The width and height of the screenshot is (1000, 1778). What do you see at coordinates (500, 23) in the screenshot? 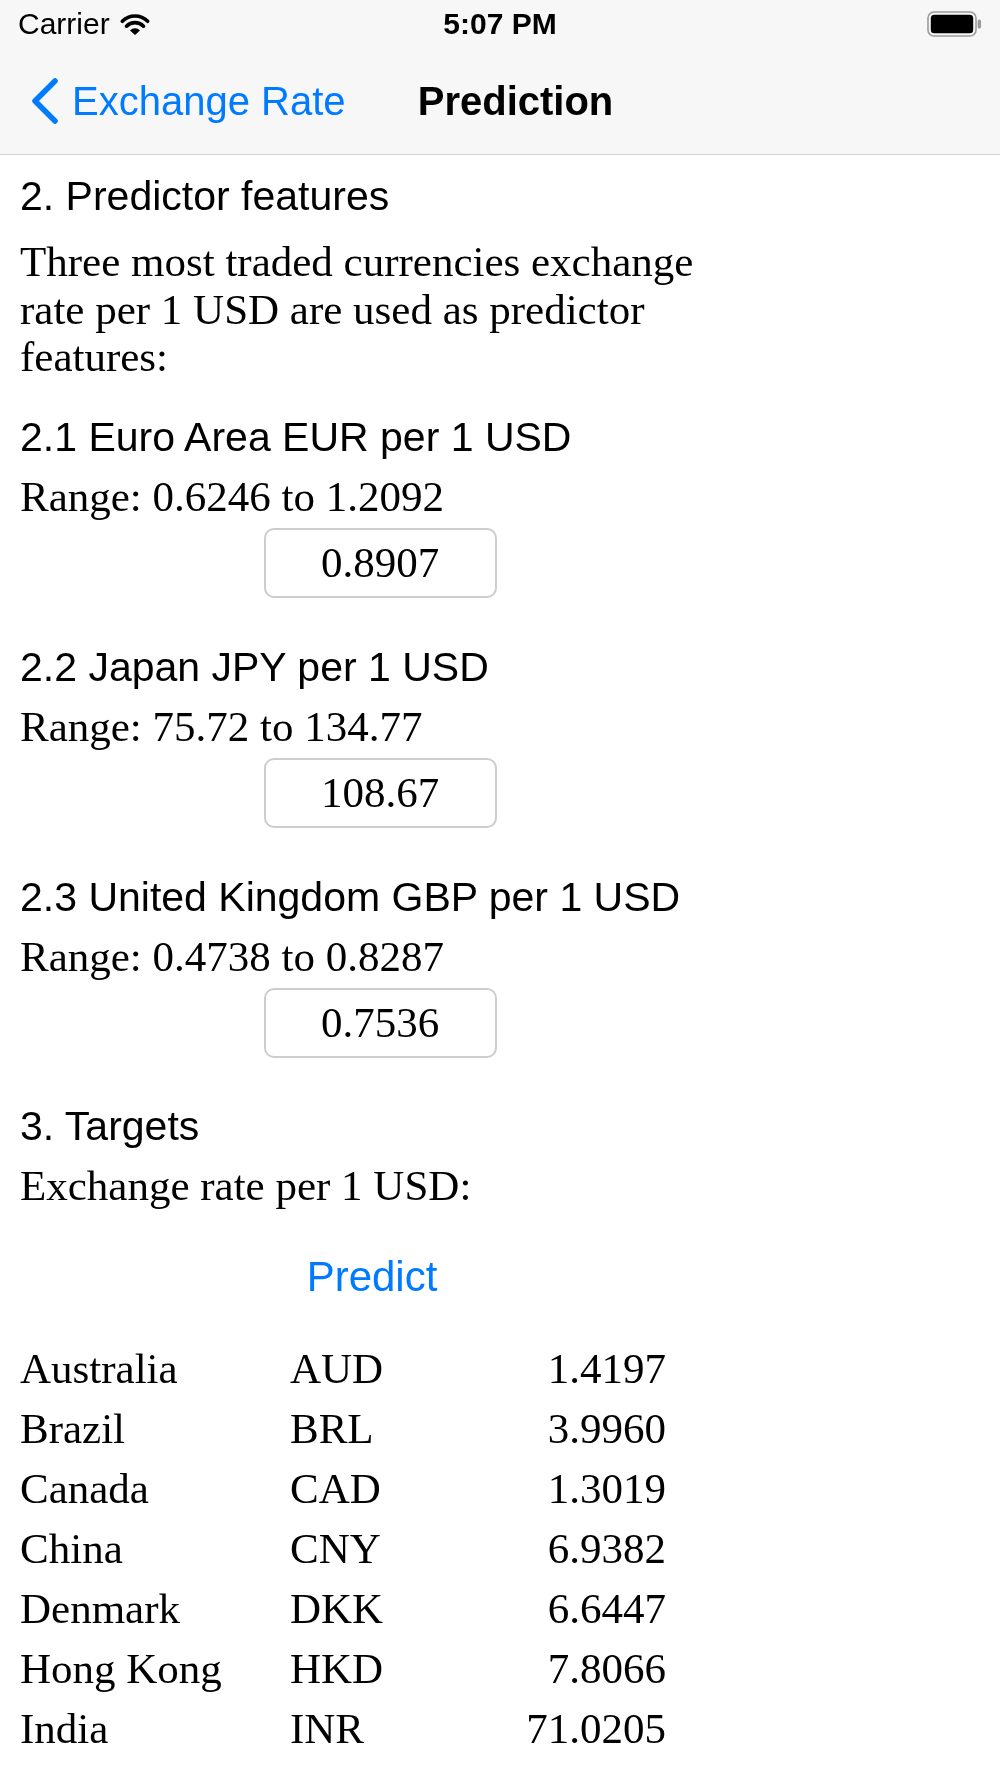
I see `status-time: 5:07 PM` at bounding box center [500, 23].